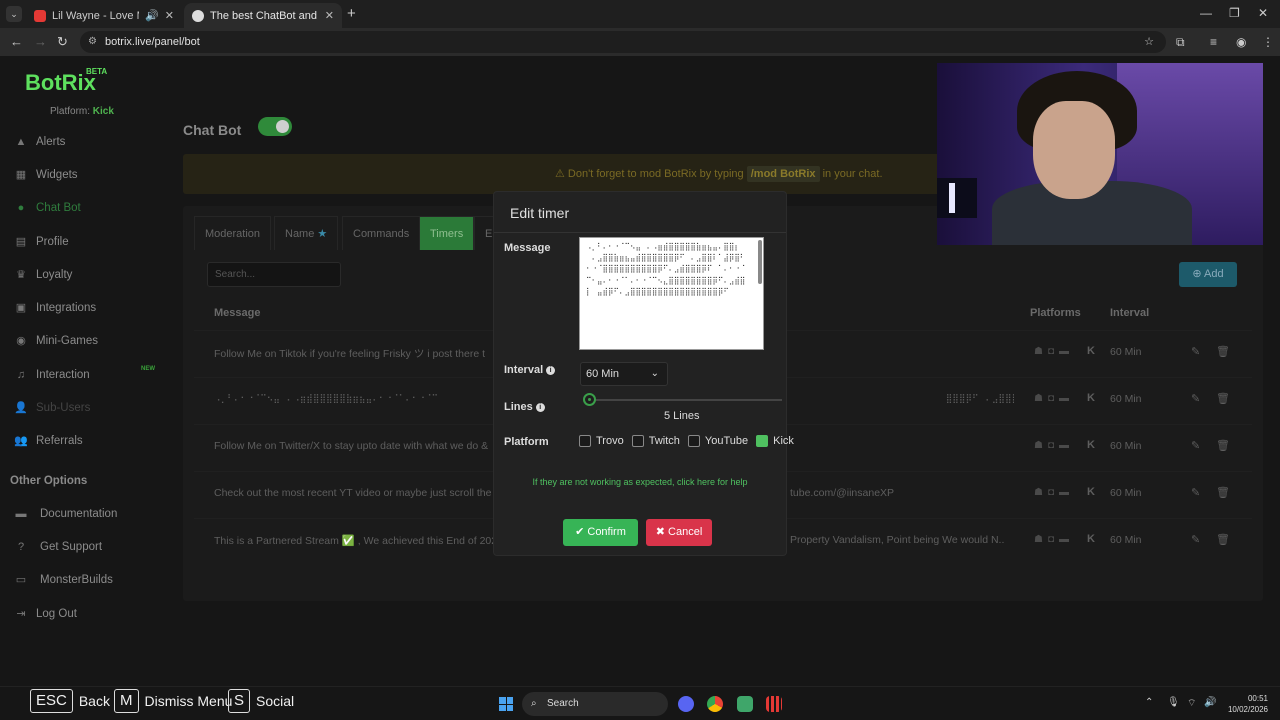 Image resolution: width=1280 pixels, height=720 pixels. Describe the element at coordinates (685, 400) in the screenshot. I see `lines-slider-track` at that location.